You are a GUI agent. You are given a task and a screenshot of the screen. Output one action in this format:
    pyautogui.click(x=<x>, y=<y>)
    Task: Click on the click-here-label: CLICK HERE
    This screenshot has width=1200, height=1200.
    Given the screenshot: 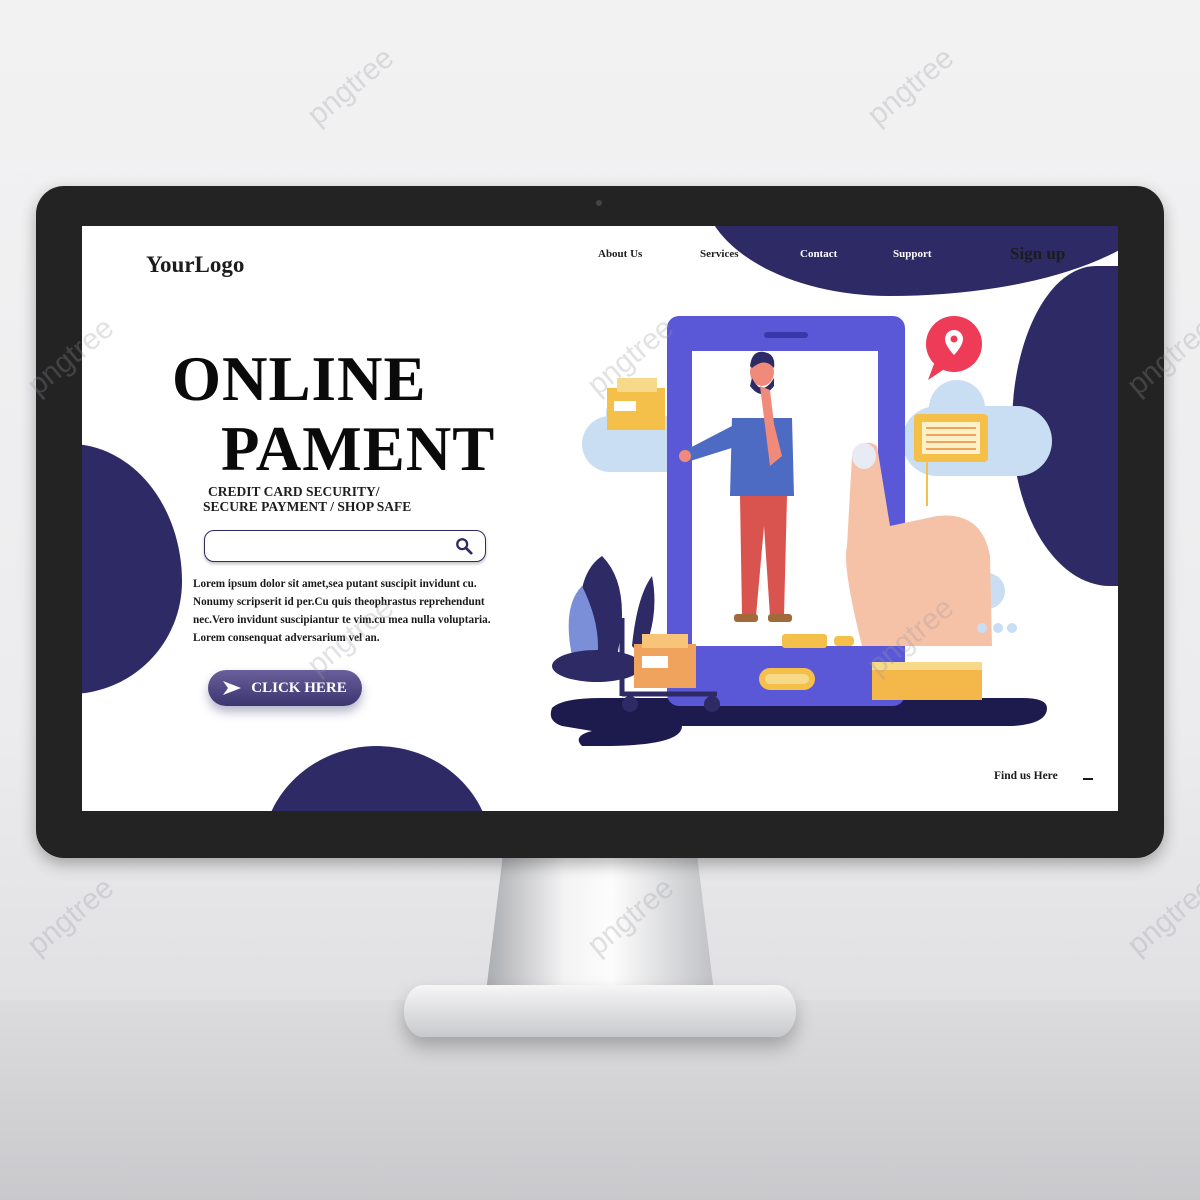 What is the action you would take?
    pyautogui.click(x=299, y=687)
    